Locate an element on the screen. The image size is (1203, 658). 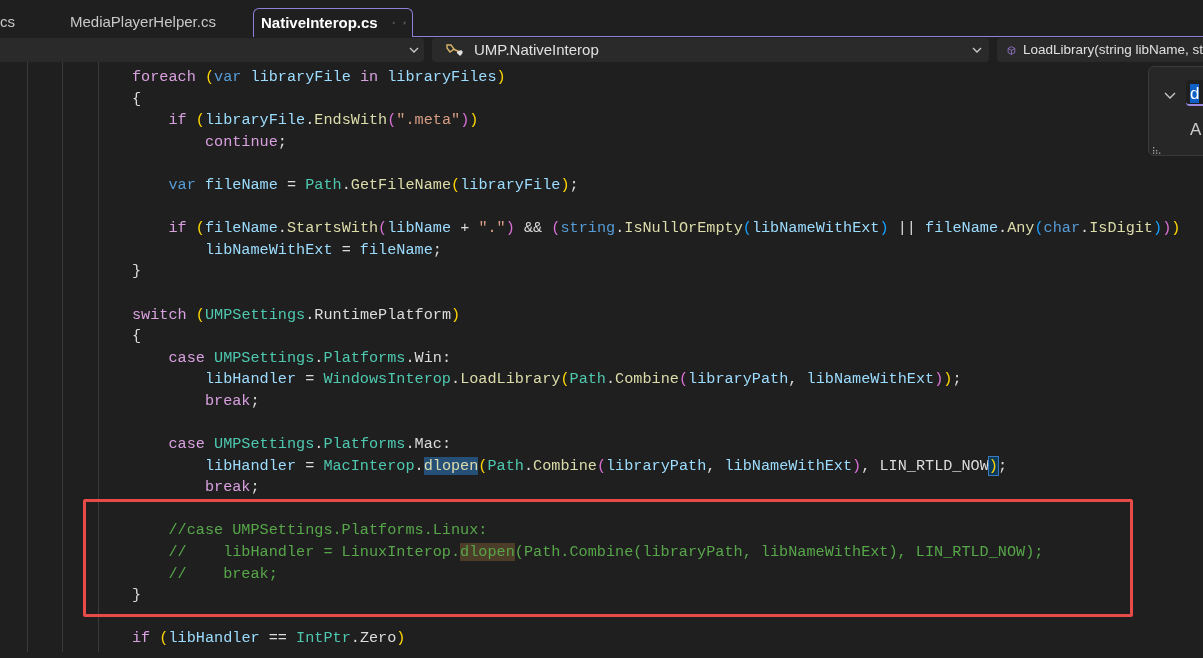
find-input-field: d is located at coordinates (1194, 93).